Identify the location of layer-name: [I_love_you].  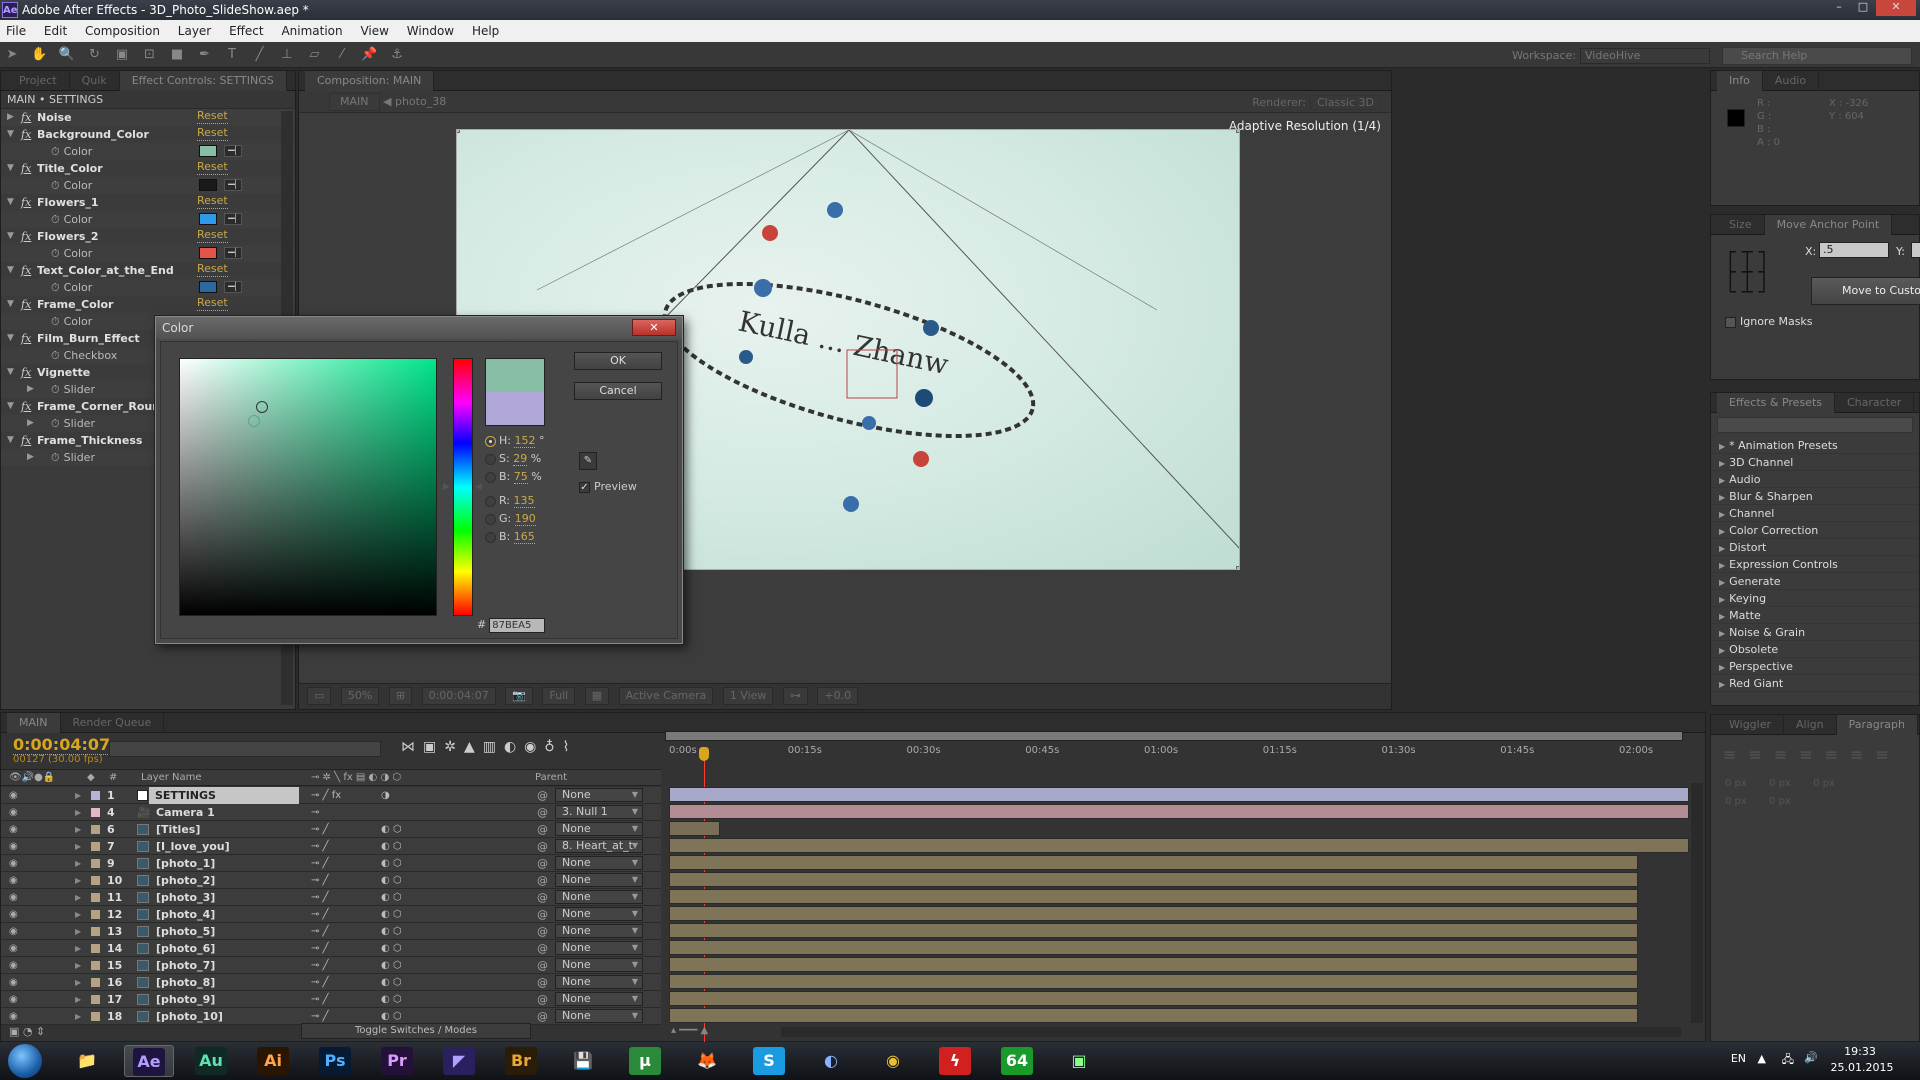
(193, 846).